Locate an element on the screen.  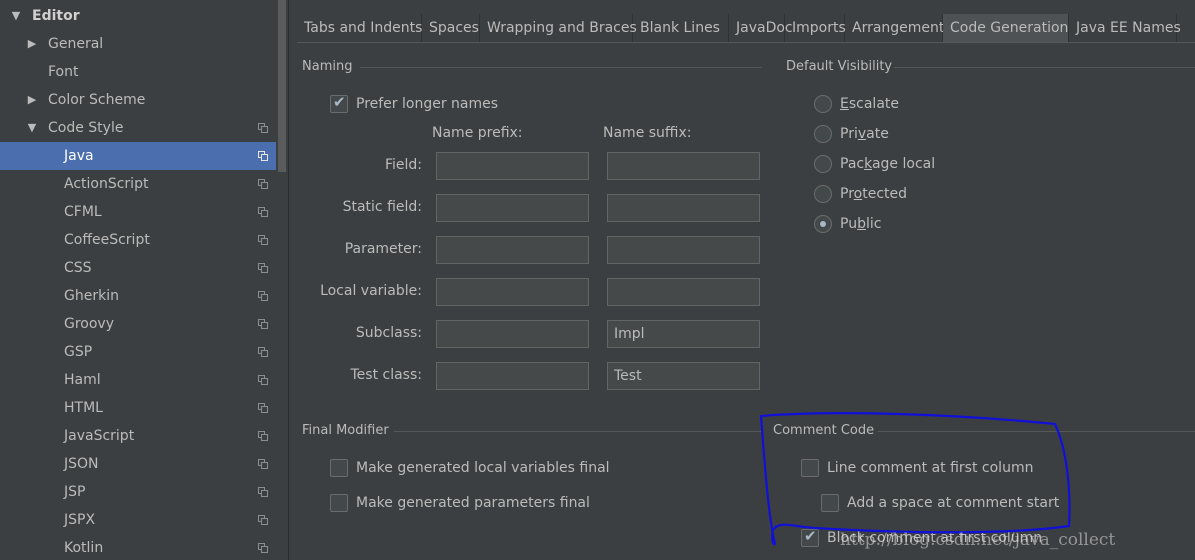
tab-blank-lines: Blank Lines is located at coordinates (681, 28).